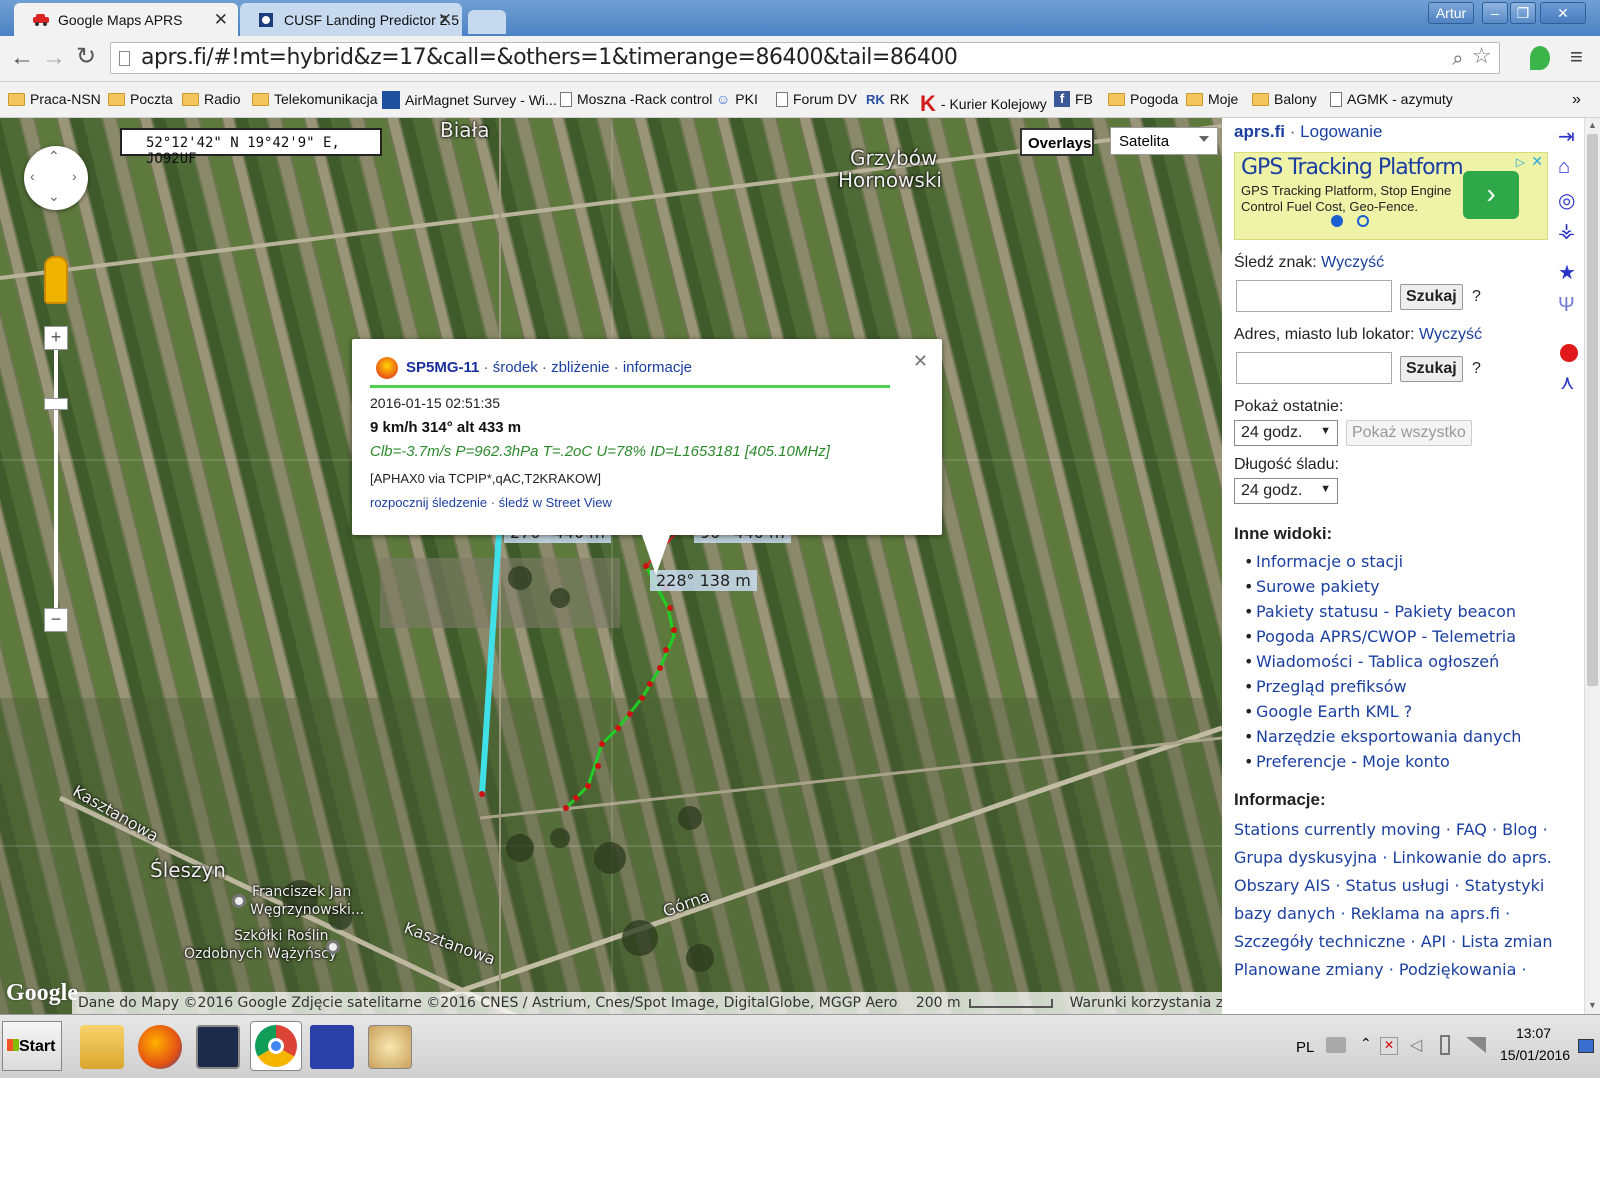 The width and height of the screenshot is (1600, 1200). I want to click on help-link: ?, so click(1476, 297).